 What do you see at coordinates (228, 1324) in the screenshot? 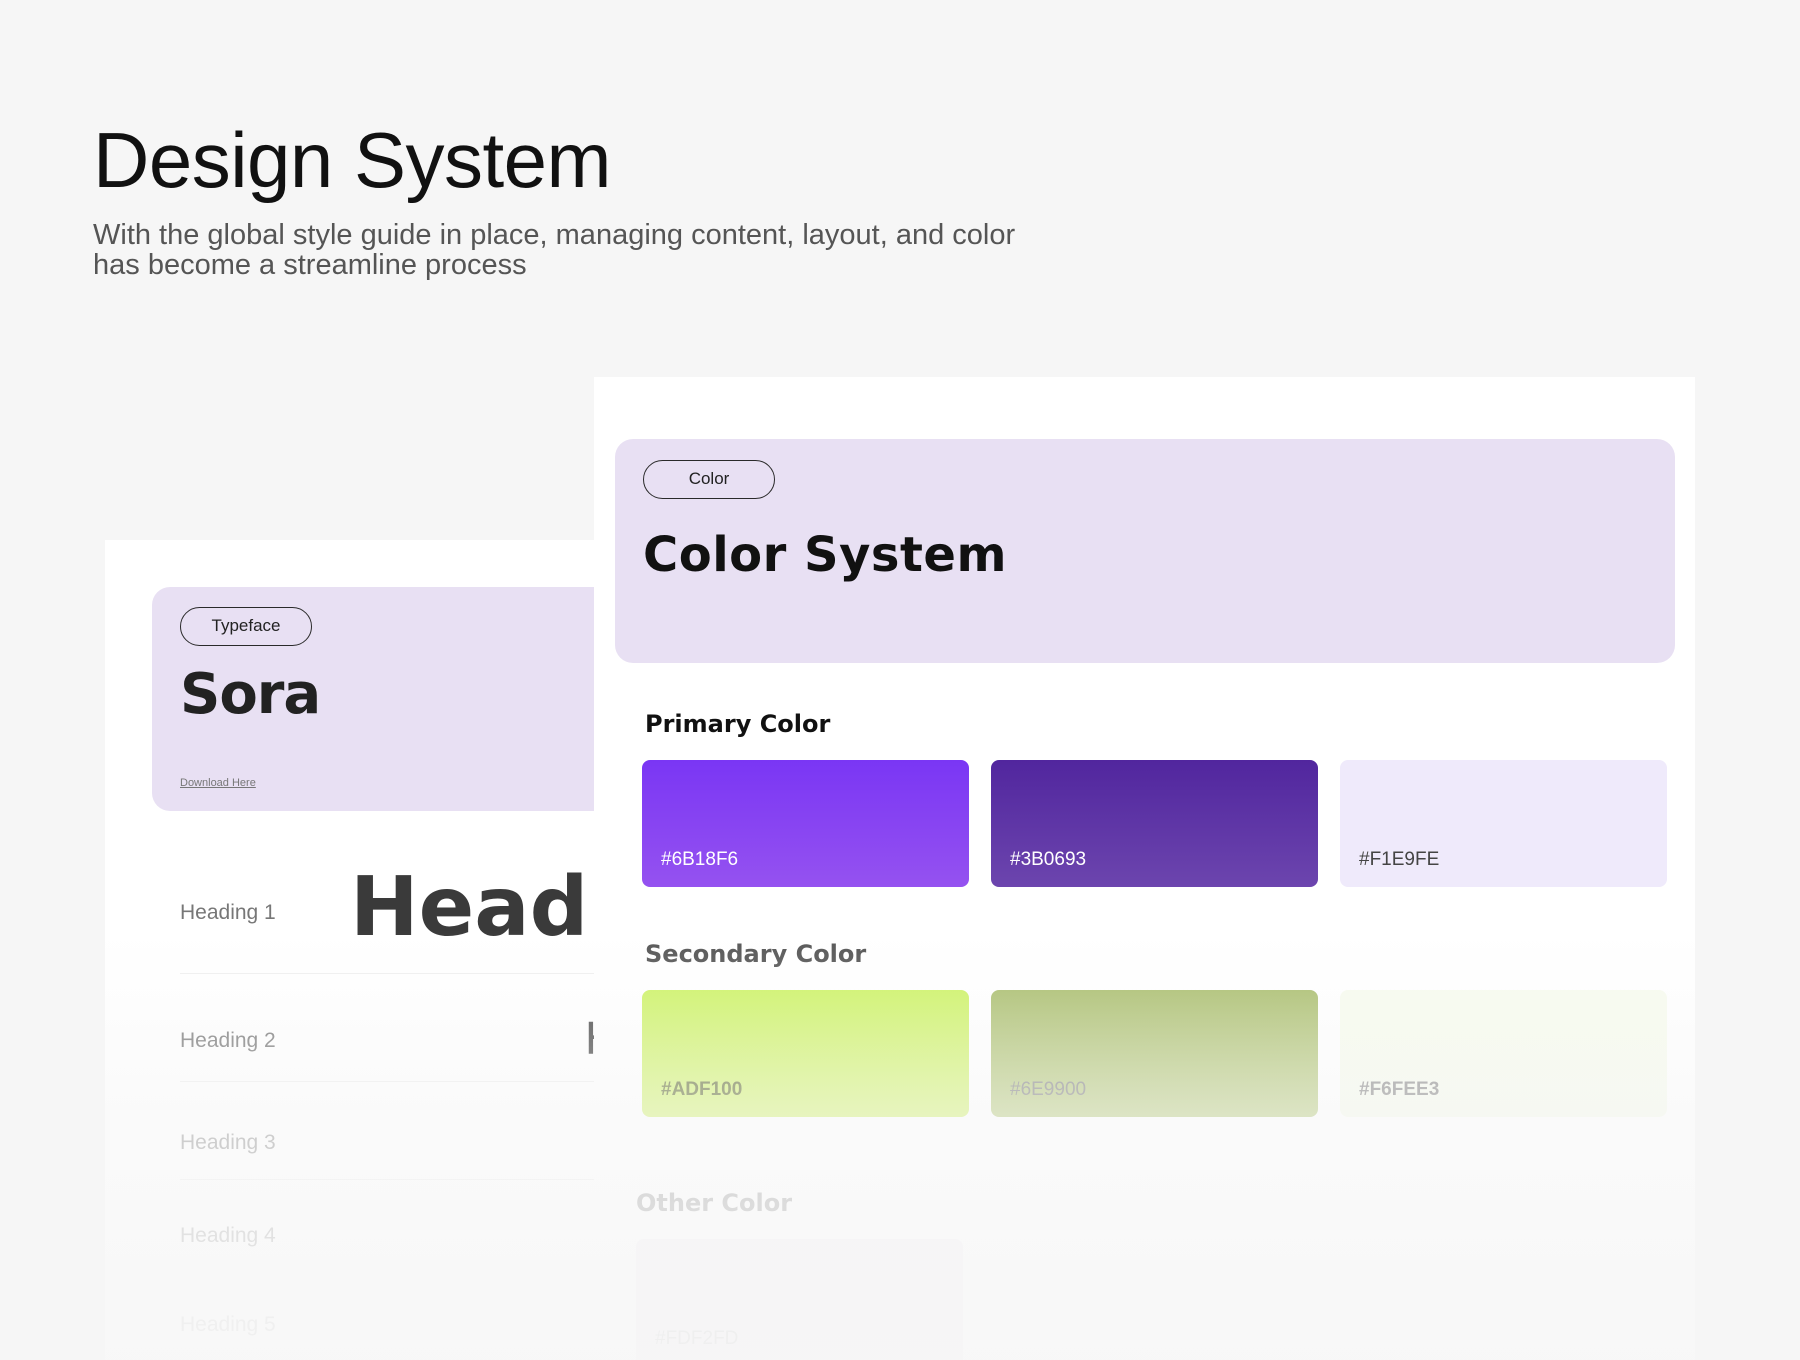
I see `heading-label: Heading 5` at bounding box center [228, 1324].